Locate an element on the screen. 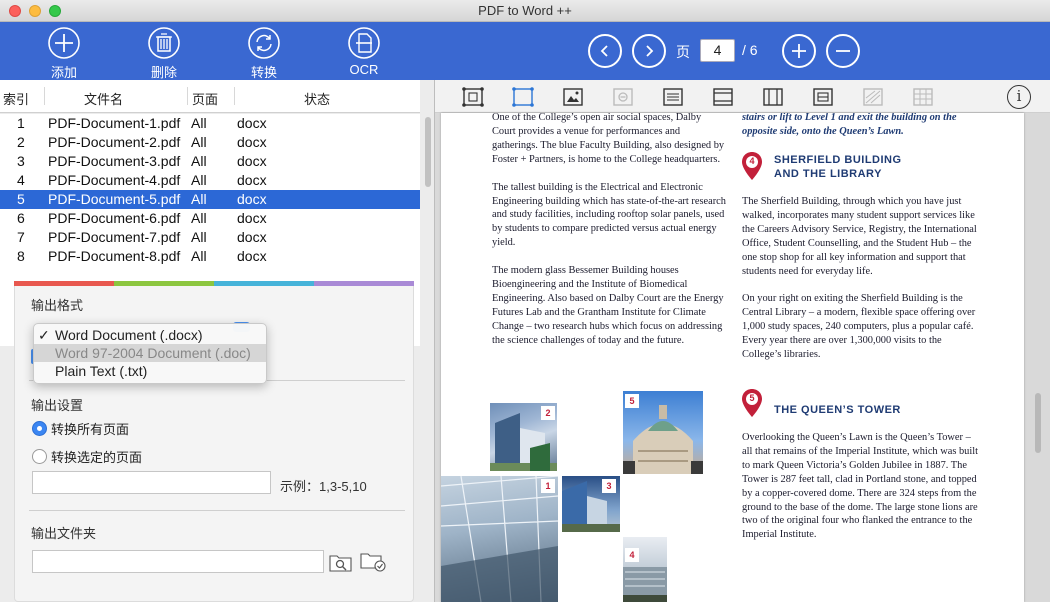 This screenshot has width=1050, height=602. zoom-in-button is located at coordinates (799, 51).